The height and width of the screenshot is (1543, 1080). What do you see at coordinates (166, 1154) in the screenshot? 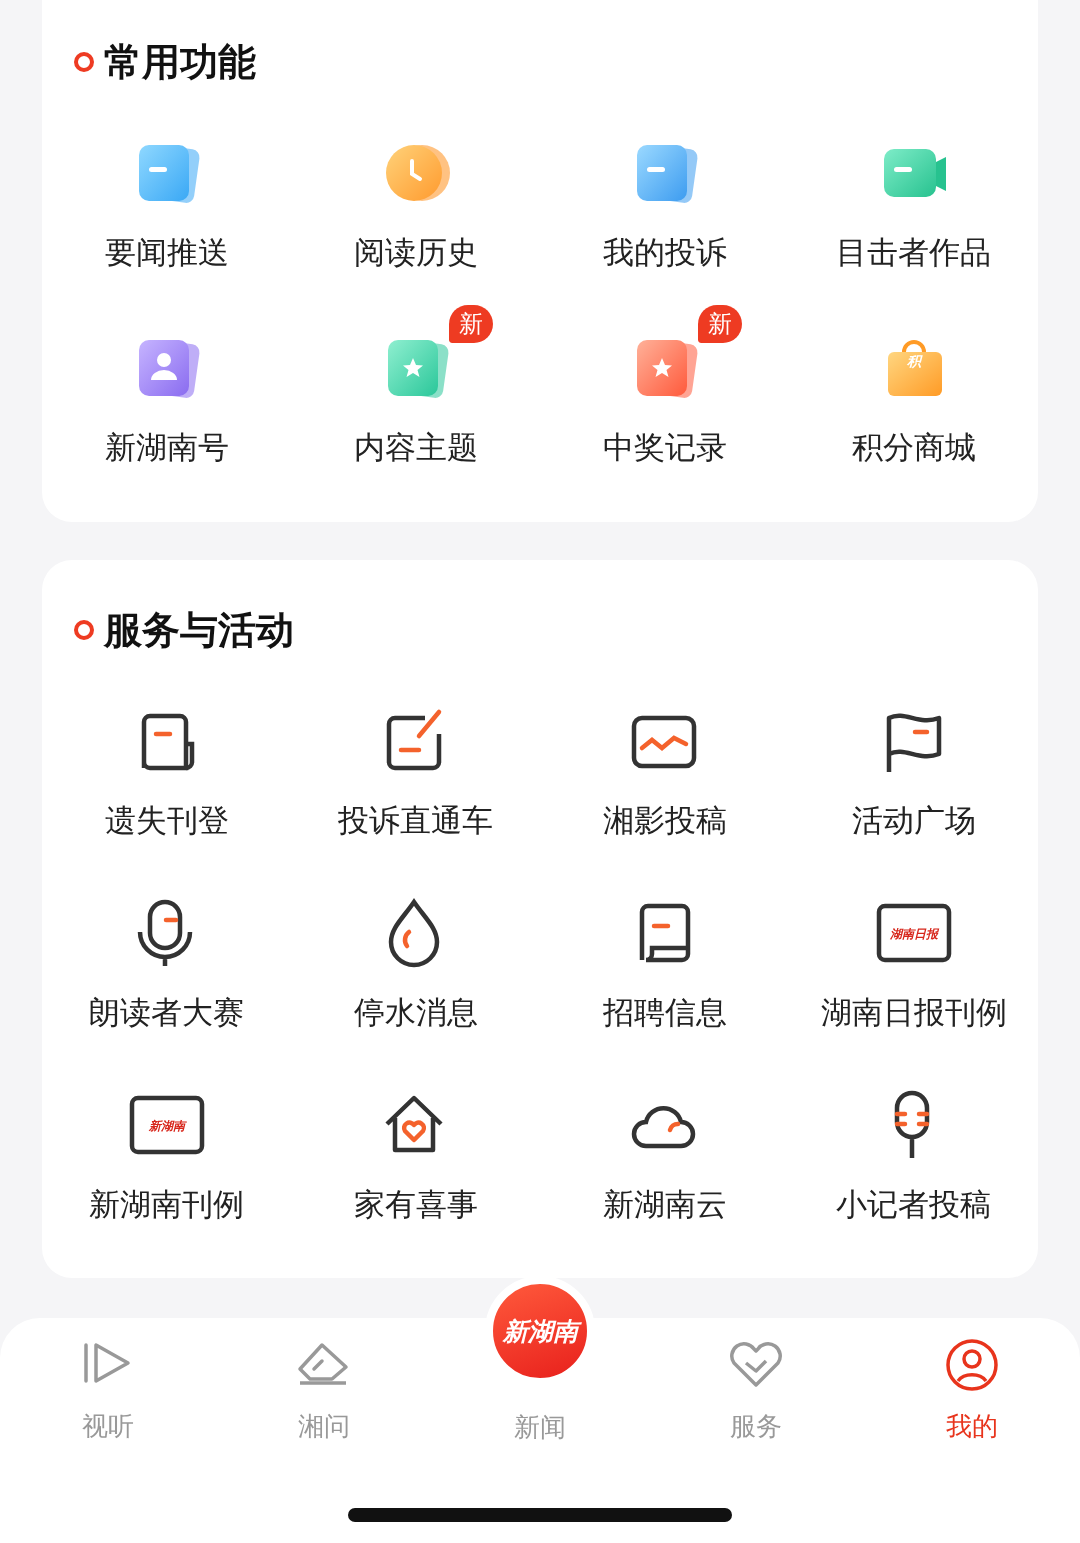
I see `feature-item: 新湖南 新湖南刊例` at bounding box center [166, 1154].